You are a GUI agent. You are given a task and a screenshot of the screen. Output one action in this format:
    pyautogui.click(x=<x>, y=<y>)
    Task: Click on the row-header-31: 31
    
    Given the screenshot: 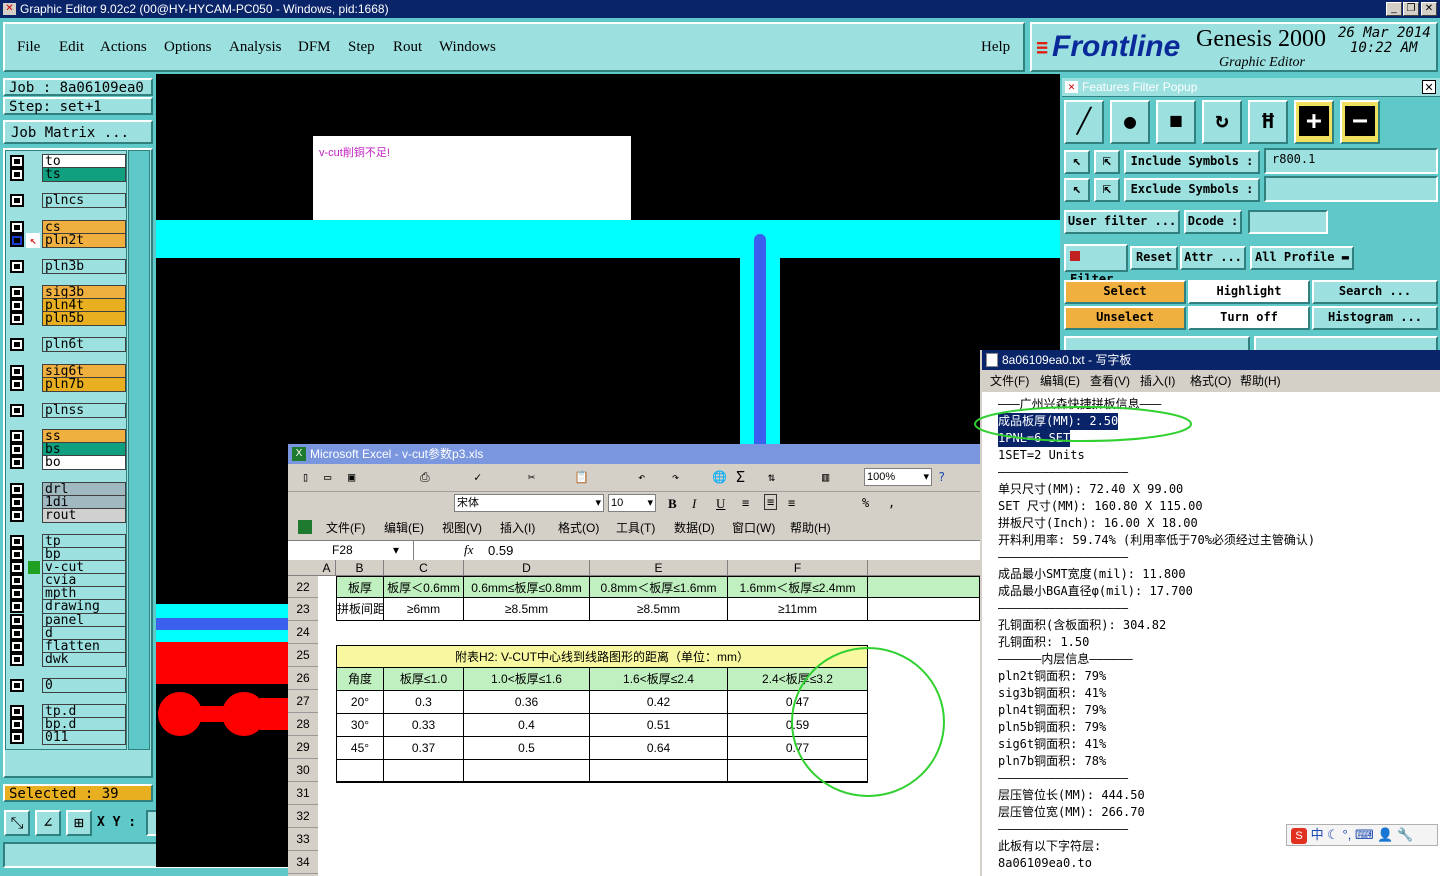 What is the action you would take?
    pyautogui.click(x=303, y=793)
    